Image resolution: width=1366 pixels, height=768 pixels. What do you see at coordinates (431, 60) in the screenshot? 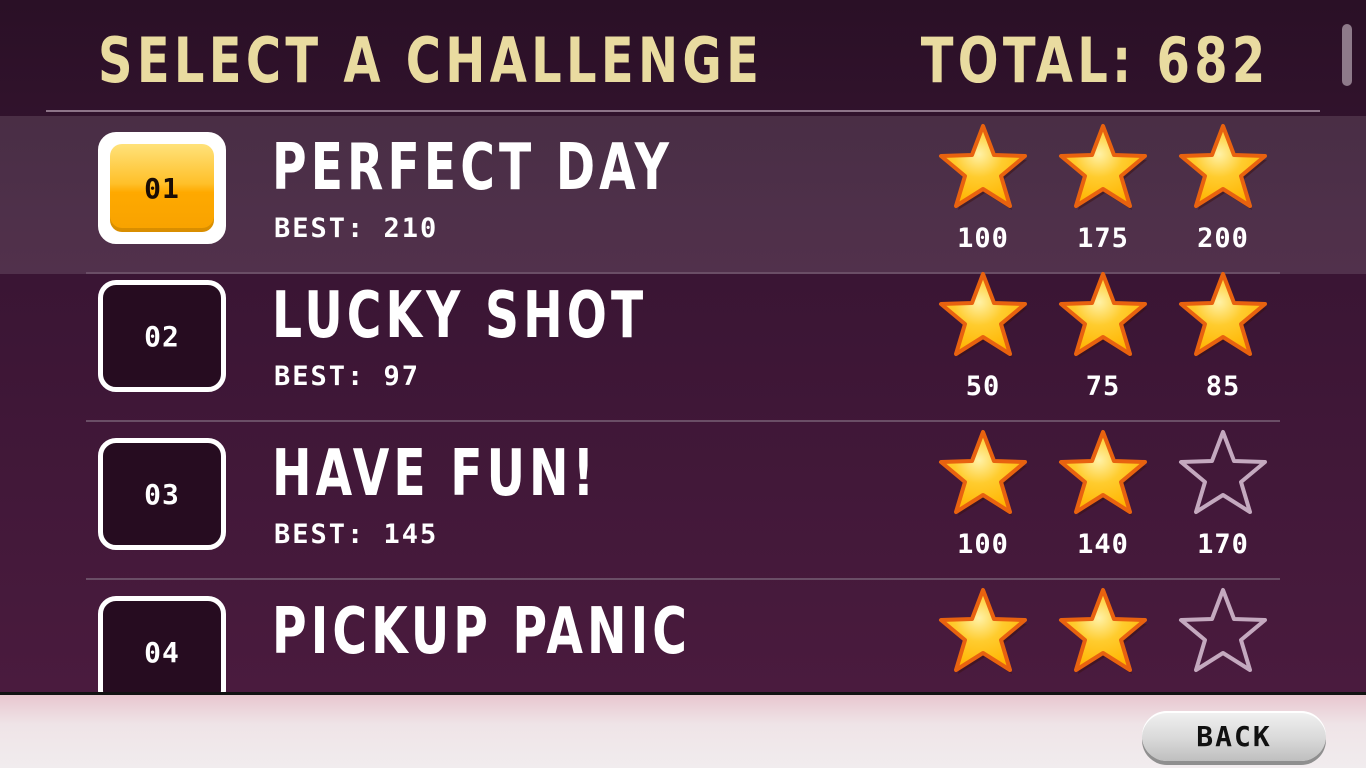
I see `page-title: SELECT A CHALLENGE` at bounding box center [431, 60].